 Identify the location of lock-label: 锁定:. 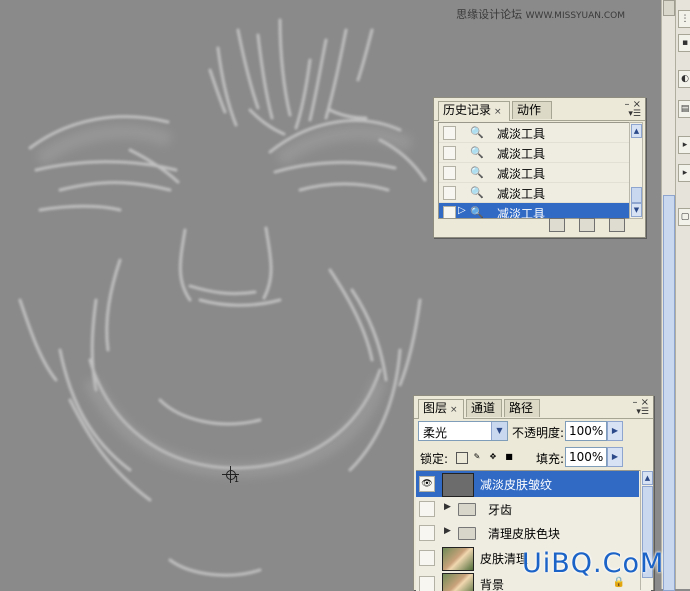
(434, 459).